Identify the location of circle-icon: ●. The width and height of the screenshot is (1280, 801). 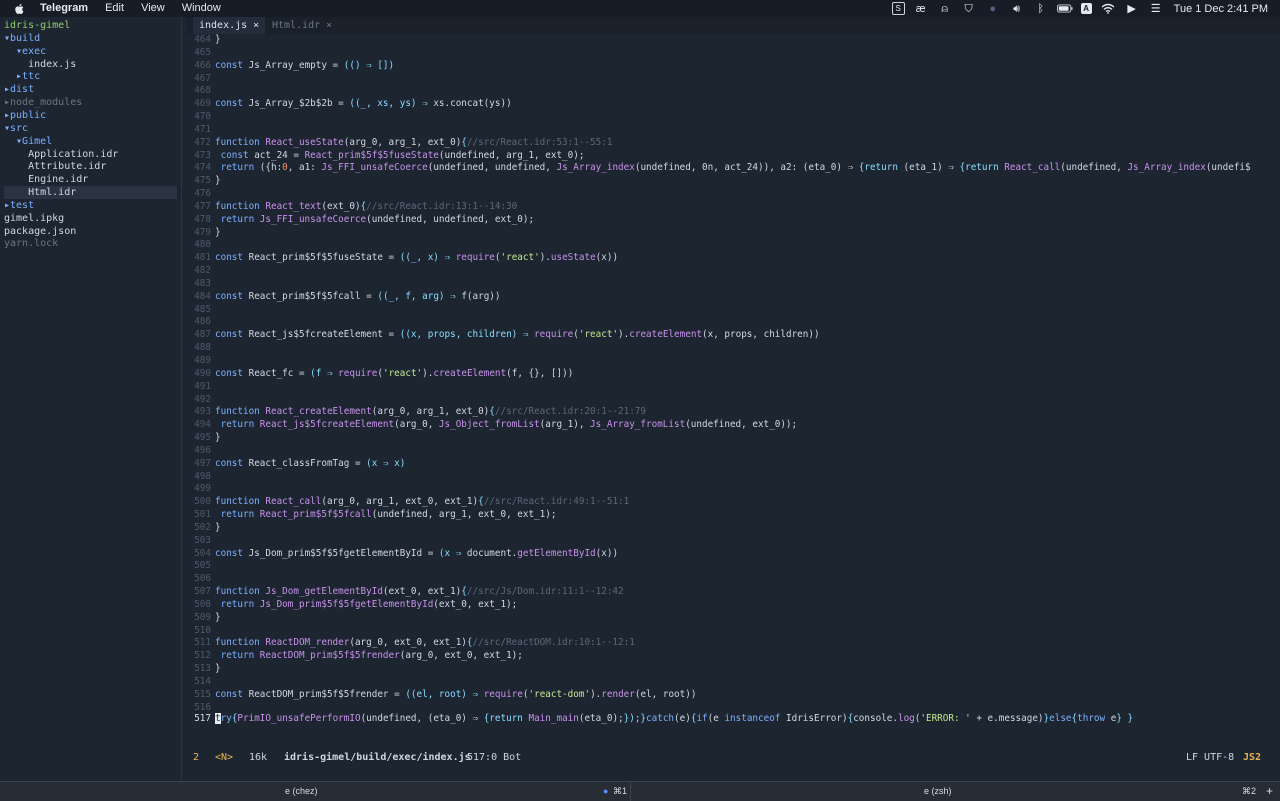
(993, 9).